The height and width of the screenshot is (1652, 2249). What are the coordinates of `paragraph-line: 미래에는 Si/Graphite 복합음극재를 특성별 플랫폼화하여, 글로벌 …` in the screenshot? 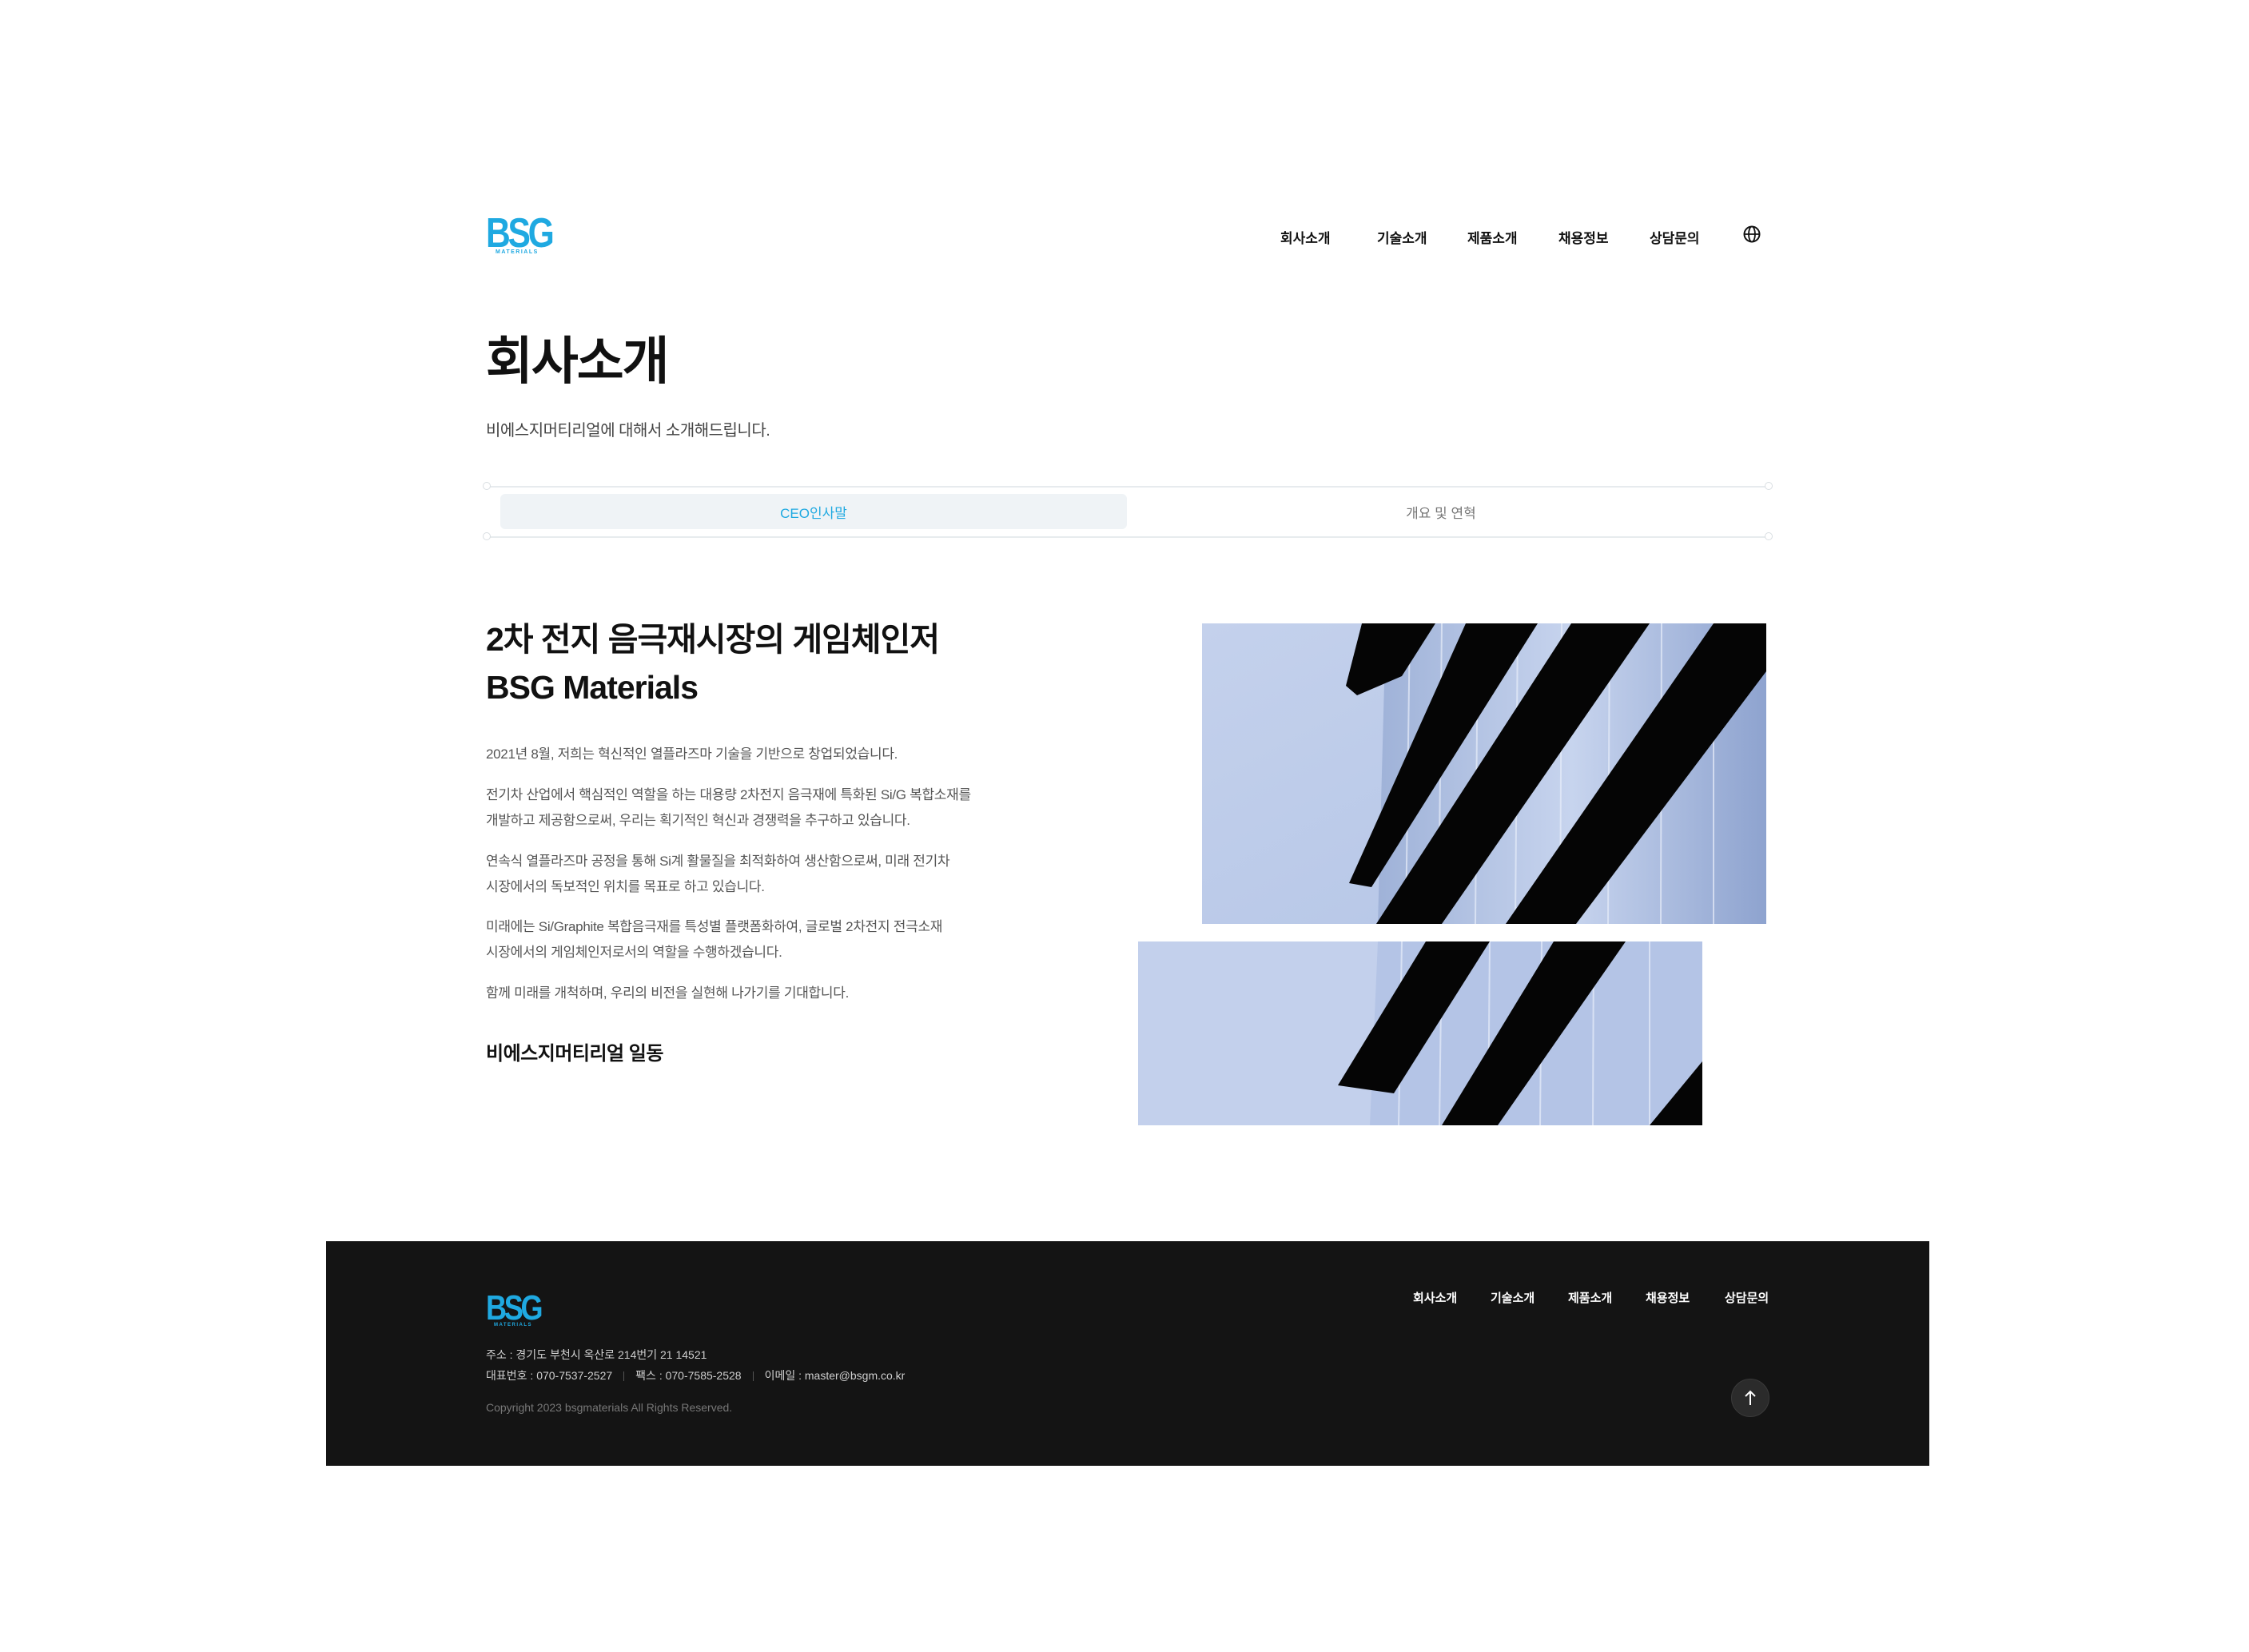 It's located at (714, 926).